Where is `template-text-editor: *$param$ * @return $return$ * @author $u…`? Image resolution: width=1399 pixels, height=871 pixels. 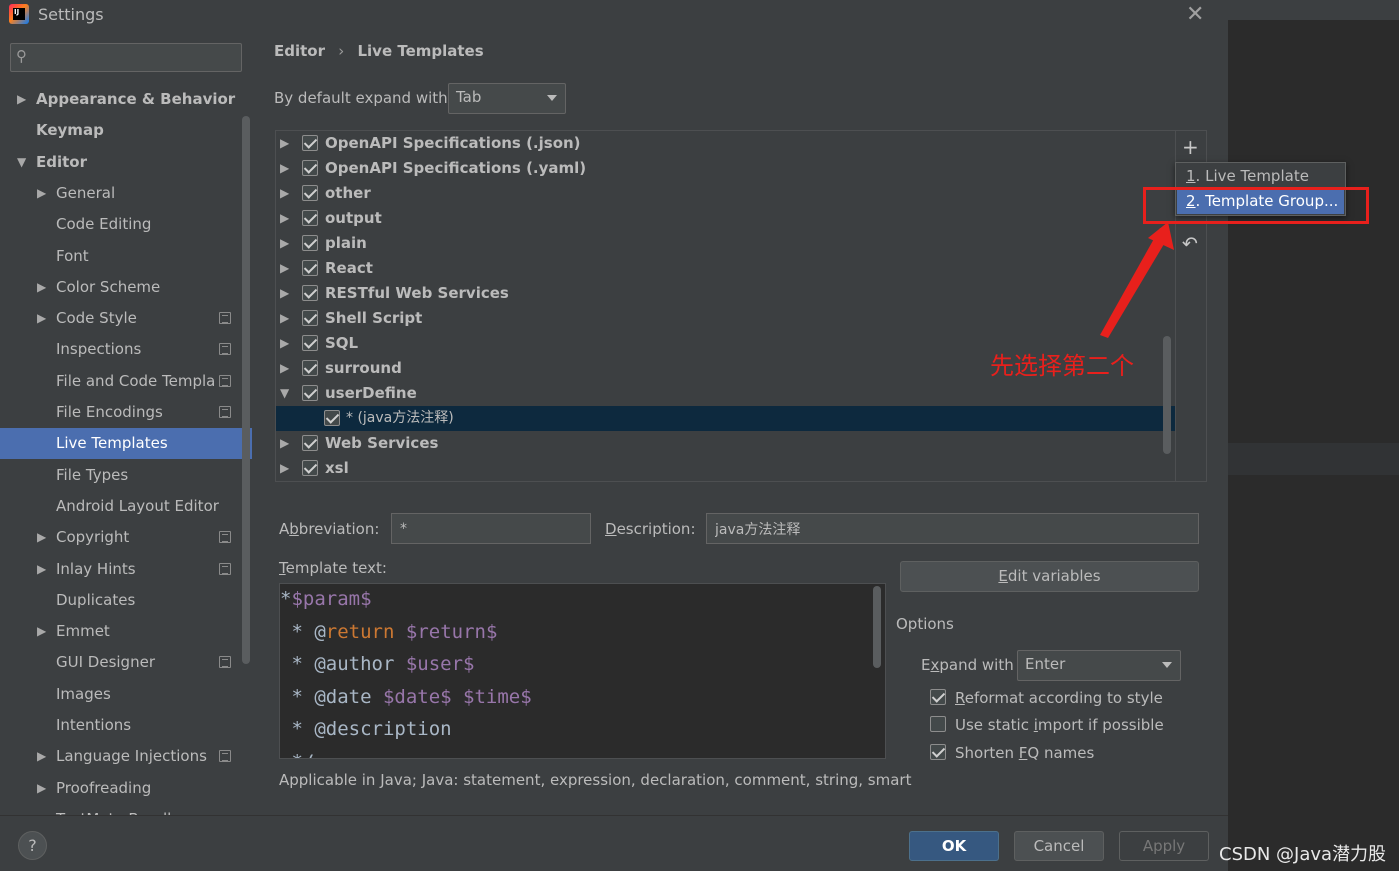 template-text-editor: *$param$ * @return $return$ * @author $u… is located at coordinates (582, 671).